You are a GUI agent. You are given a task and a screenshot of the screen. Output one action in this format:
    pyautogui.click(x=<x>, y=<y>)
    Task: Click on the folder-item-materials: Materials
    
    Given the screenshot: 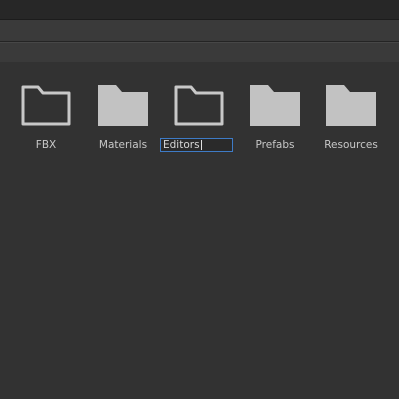 What is the action you would take?
    pyautogui.click(x=123, y=122)
    